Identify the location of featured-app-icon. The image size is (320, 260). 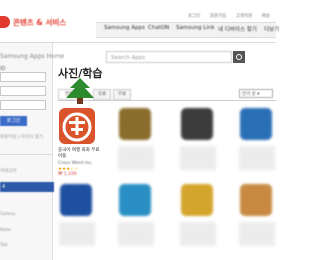
(77, 126).